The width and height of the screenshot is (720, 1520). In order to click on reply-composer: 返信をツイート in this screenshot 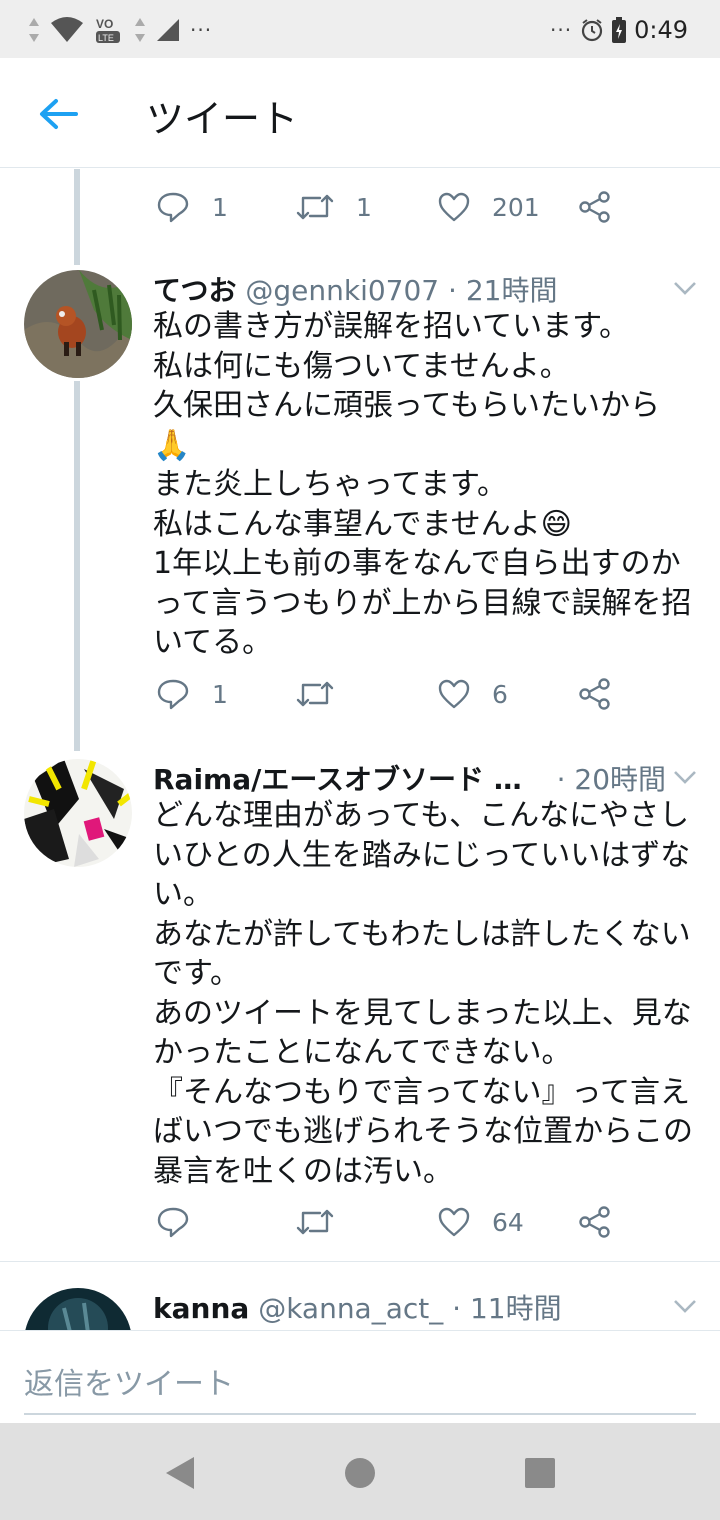, I will do `click(360, 1376)`.